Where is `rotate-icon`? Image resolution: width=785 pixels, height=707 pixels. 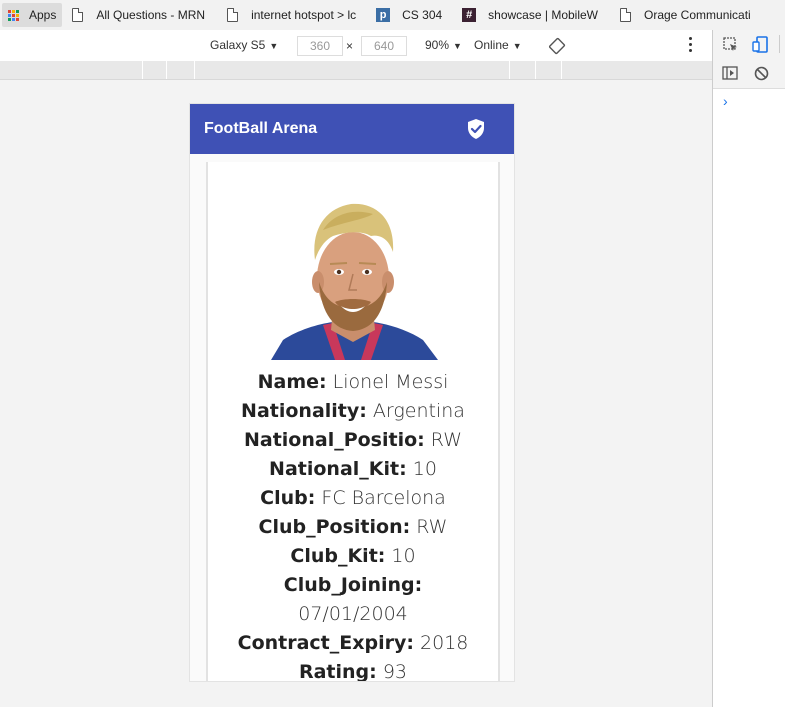 rotate-icon is located at coordinates (557, 46).